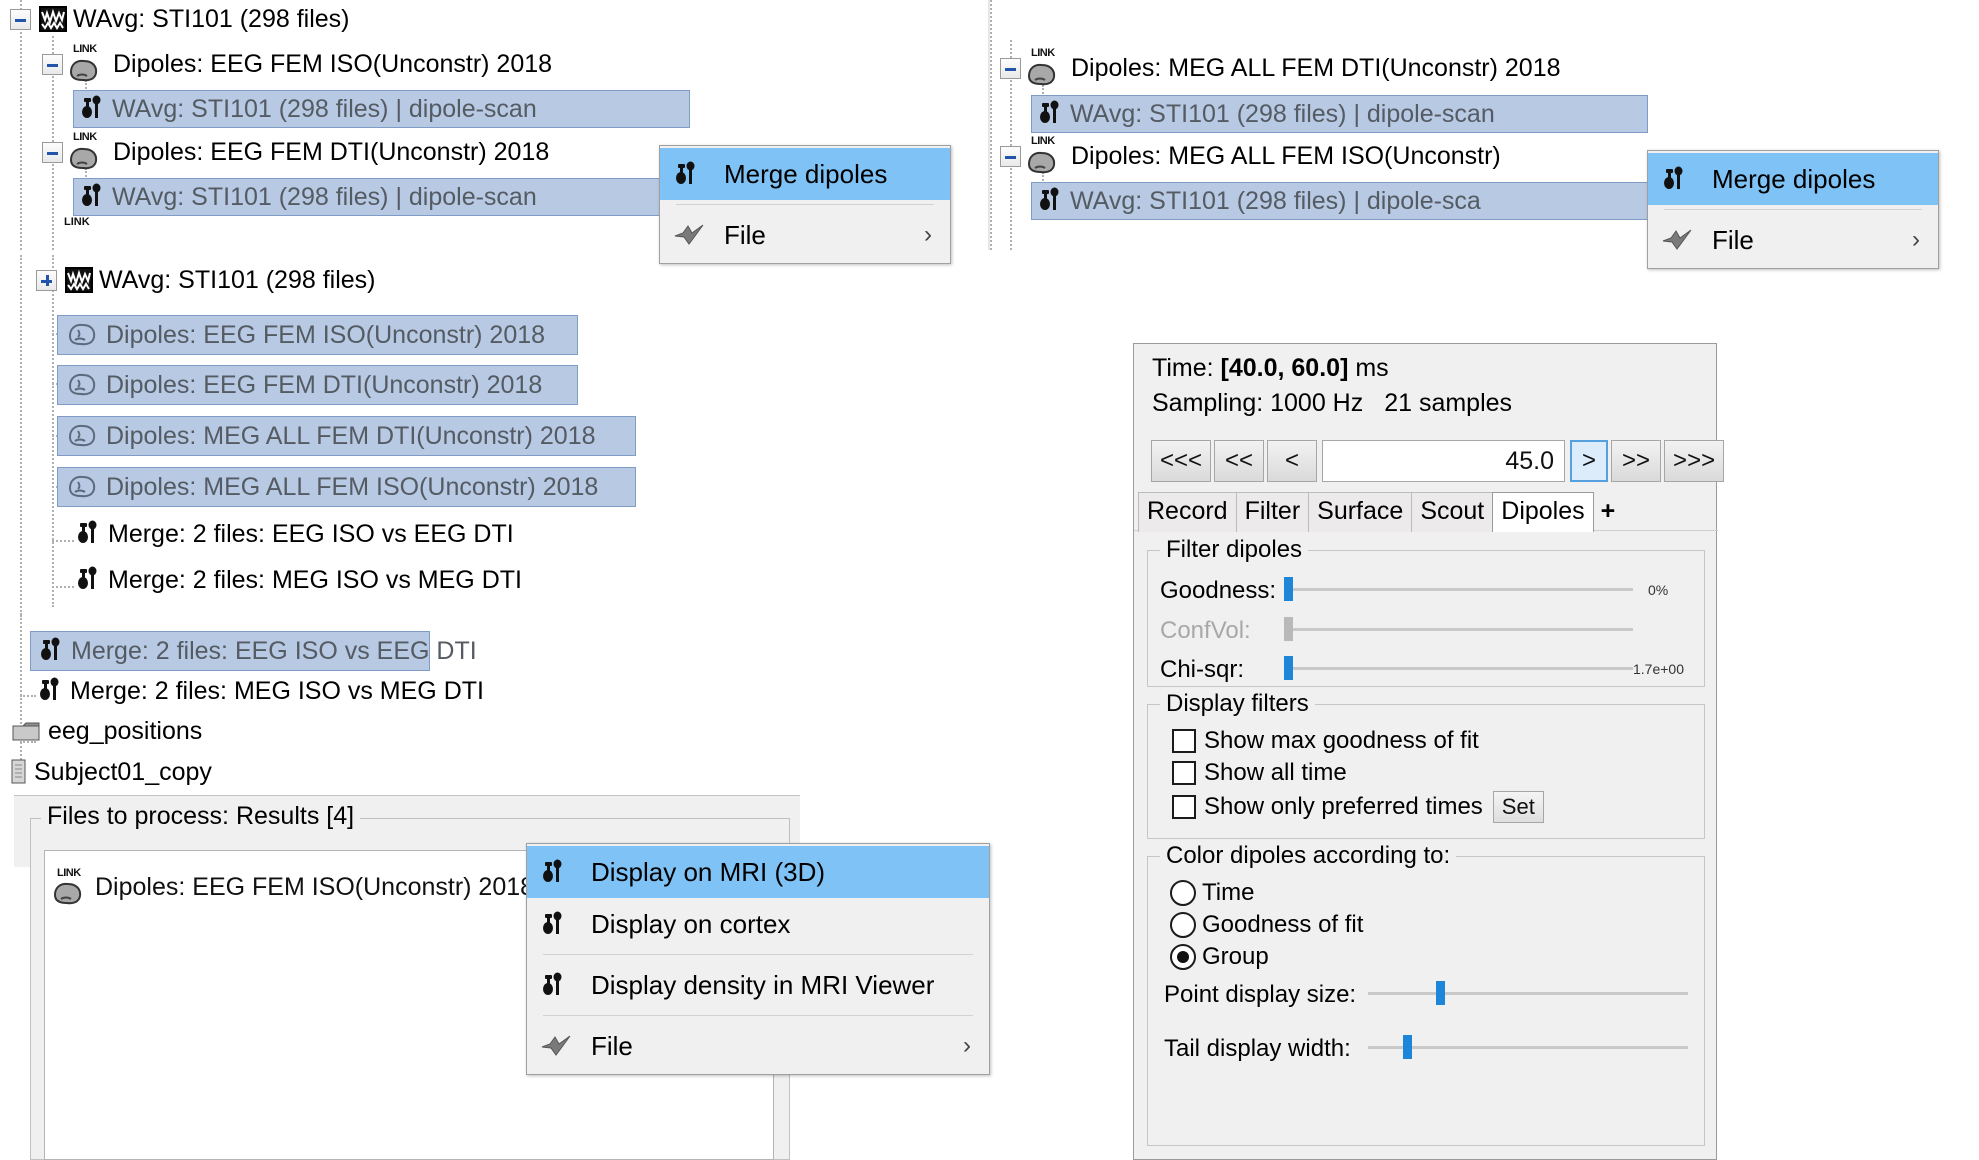  What do you see at coordinates (1358, 807) in the screenshot?
I see `checkbox-show-preferred-times: Show only preferred times Set` at bounding box center [1358, 807].